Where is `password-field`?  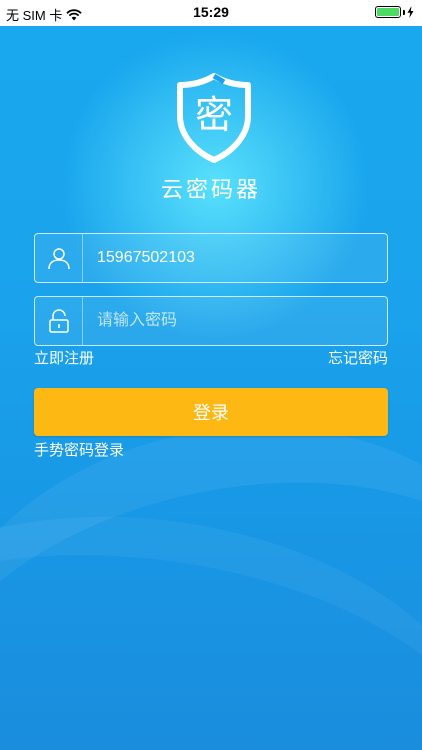 password-field is located at coordinates (211, 321).